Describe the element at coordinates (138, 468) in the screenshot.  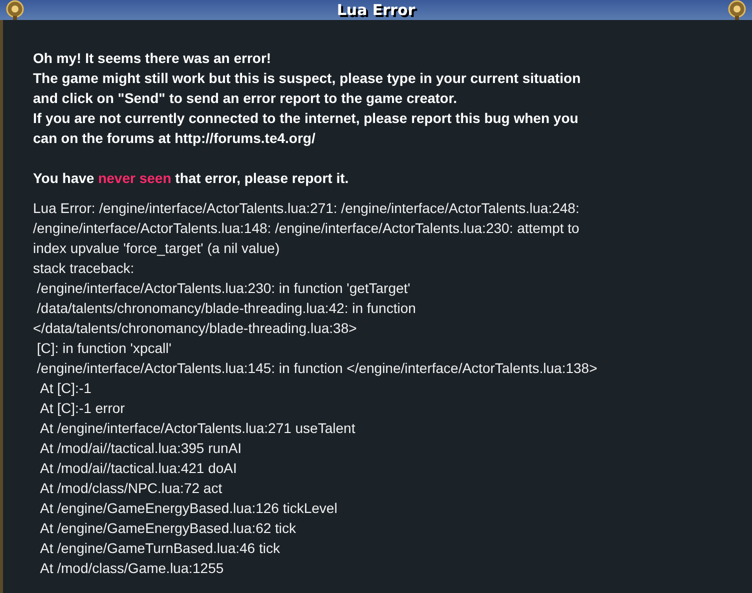
I see `trace-line: At /mod/ai//tactical.lua:421 doAI` at that location.